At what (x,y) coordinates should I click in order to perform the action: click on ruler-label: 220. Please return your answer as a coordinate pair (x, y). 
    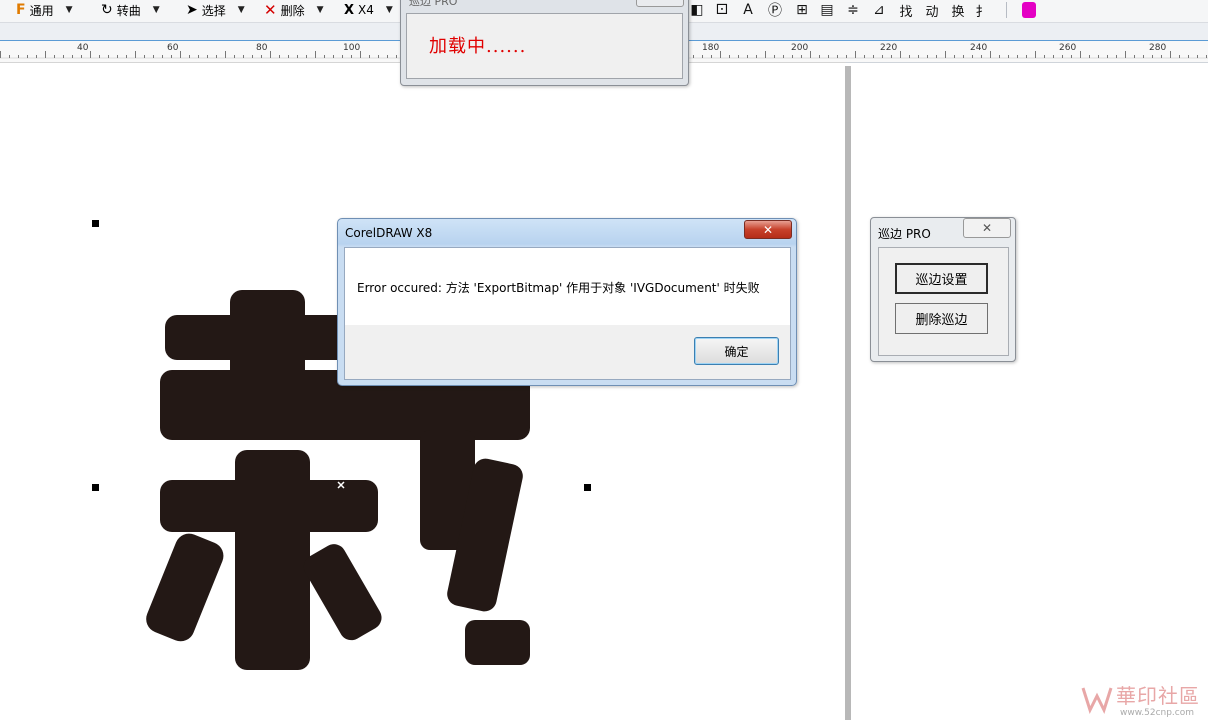
    Looking at the image, I should click on (889, 48).